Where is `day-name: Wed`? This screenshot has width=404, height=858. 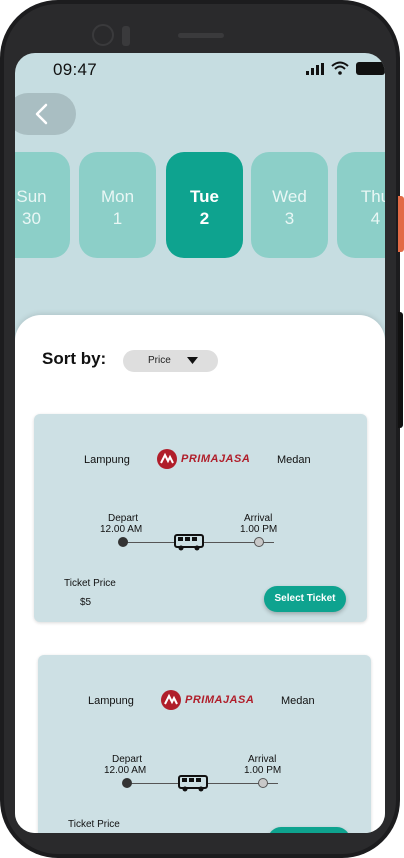
day-name: Wed is located at coordinates (289, 196).